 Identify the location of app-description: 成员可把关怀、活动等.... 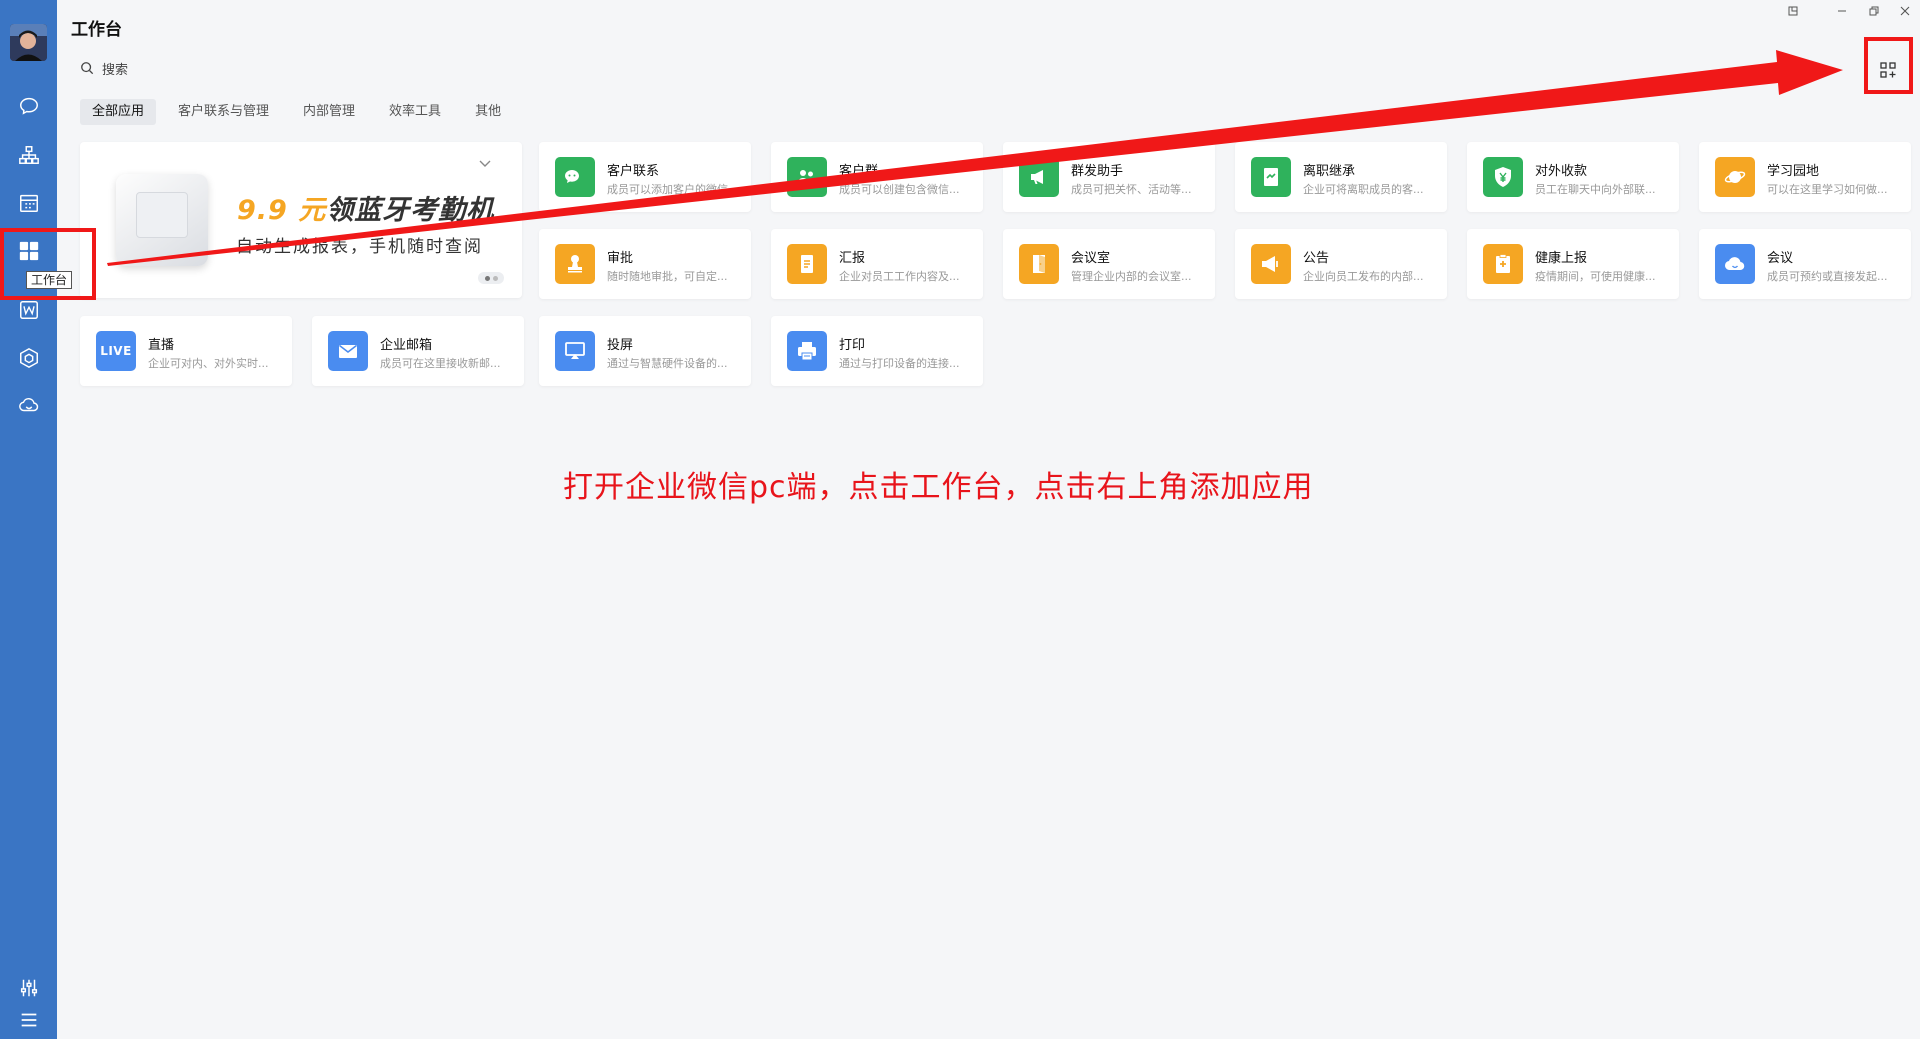
(1131, 189).